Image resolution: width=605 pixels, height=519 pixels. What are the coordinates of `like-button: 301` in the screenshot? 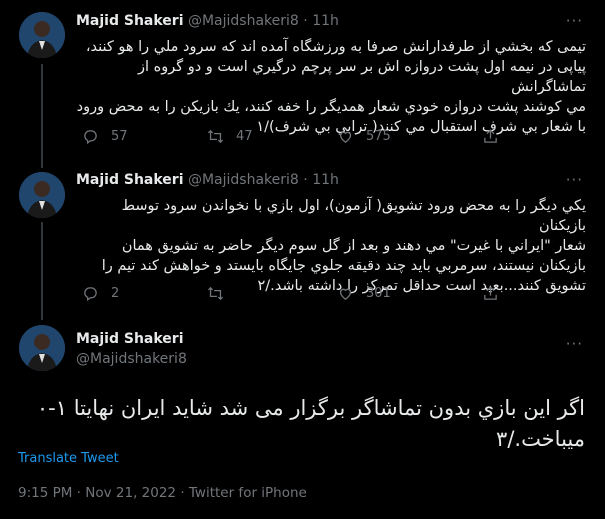 It's located at (364, 293).